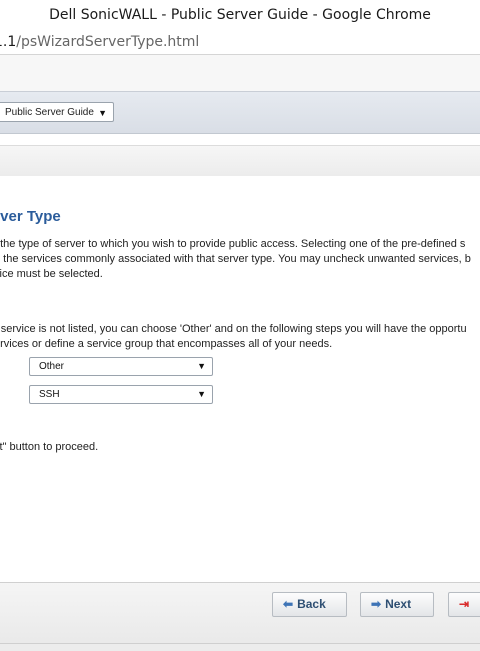 The width and height of the screenshot is (480, 651). What do you see at coordinates (240, 73) in the screenshot?
I see `toolbar-strip` at bounding box center [240, 73].